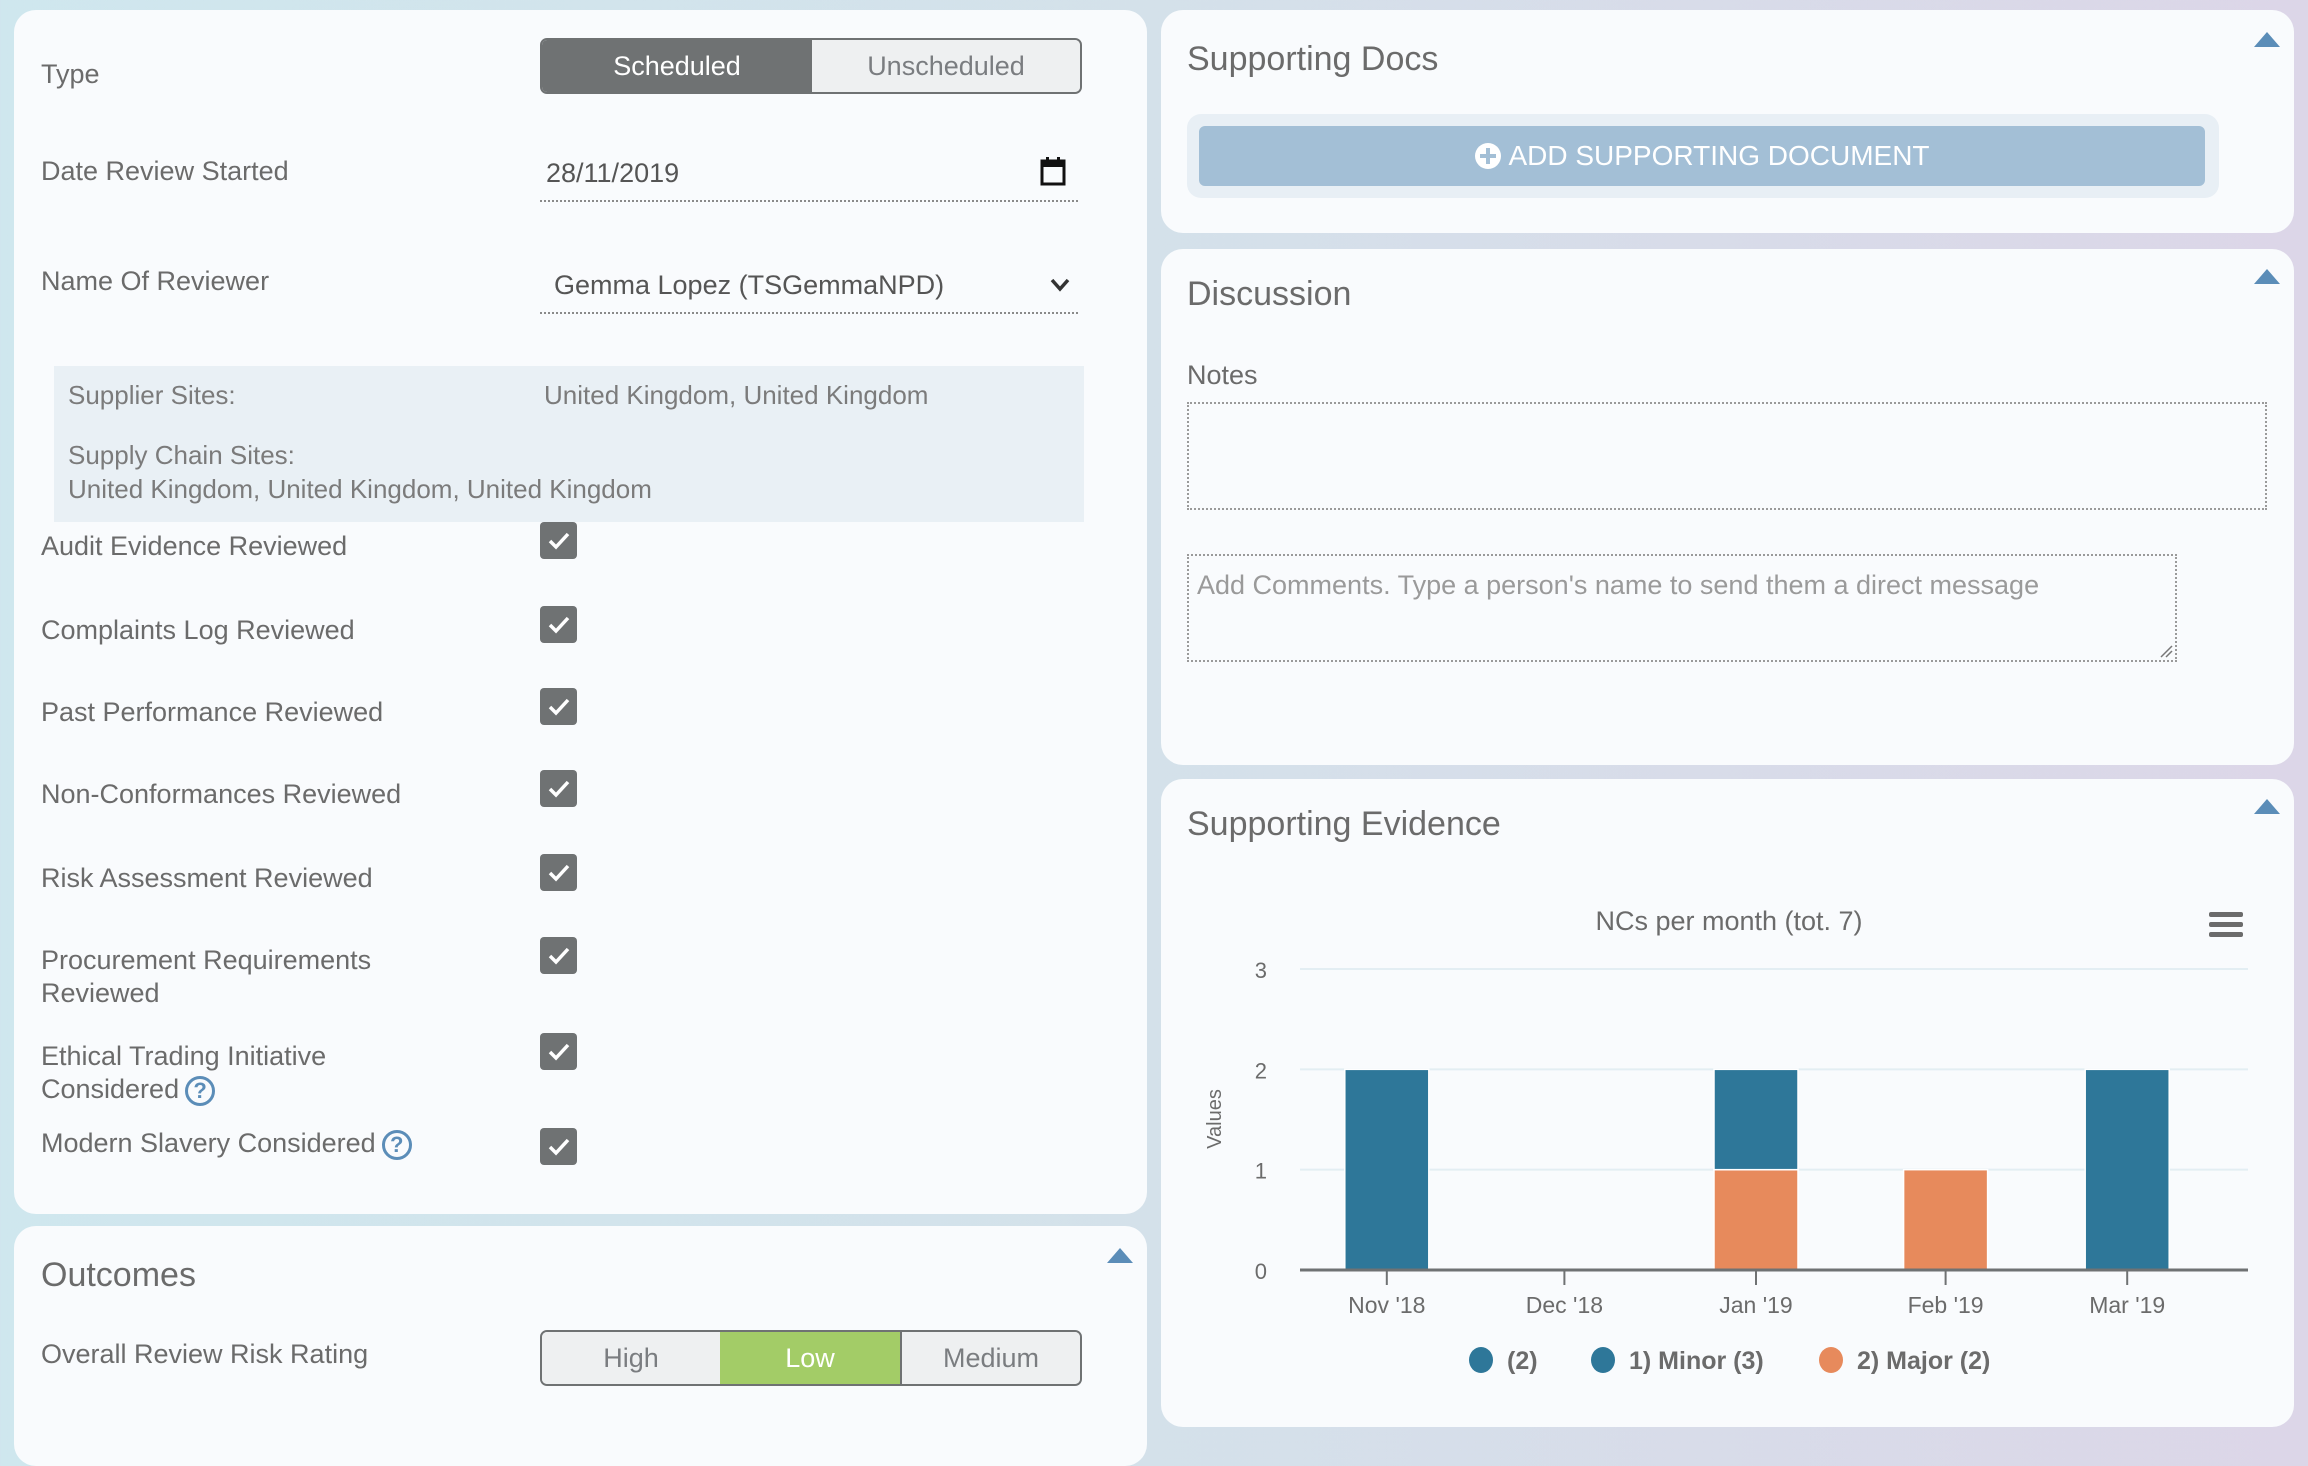 This screenshot has width=2308, height=1466. Describe the element at coordinates (946, 66) in the screenshot. I see `type-unscheduled-button: Unscheduled` at that location.